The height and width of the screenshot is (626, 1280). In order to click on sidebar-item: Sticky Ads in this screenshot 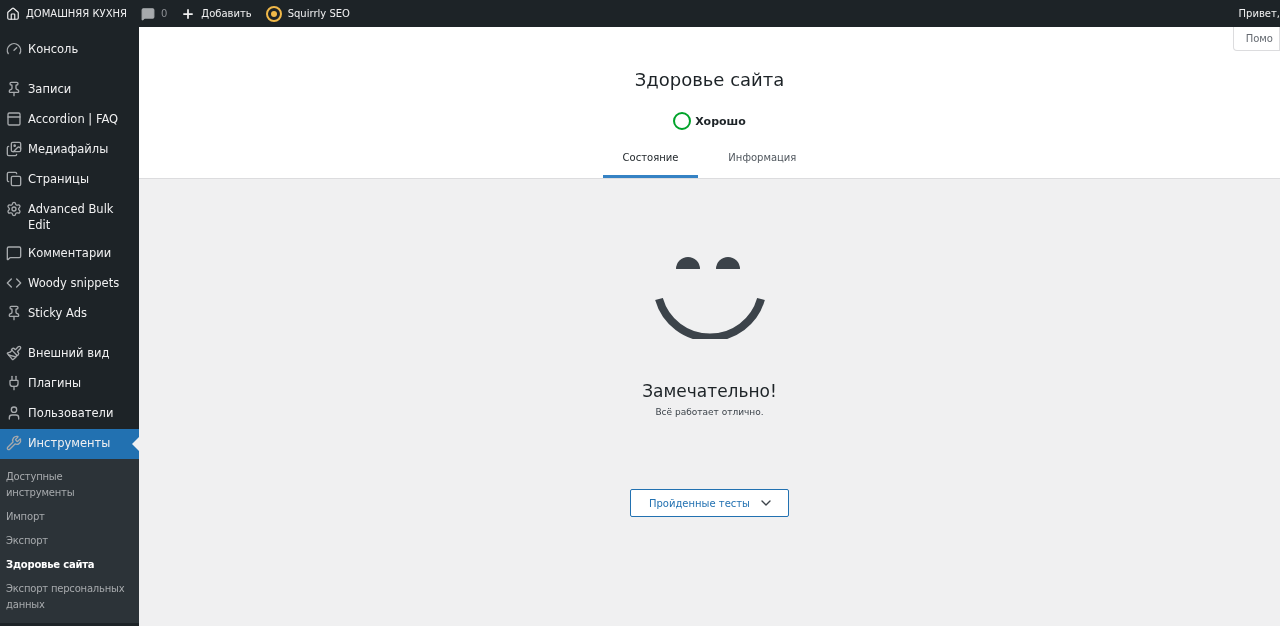, I will do `click(69, 314)`.